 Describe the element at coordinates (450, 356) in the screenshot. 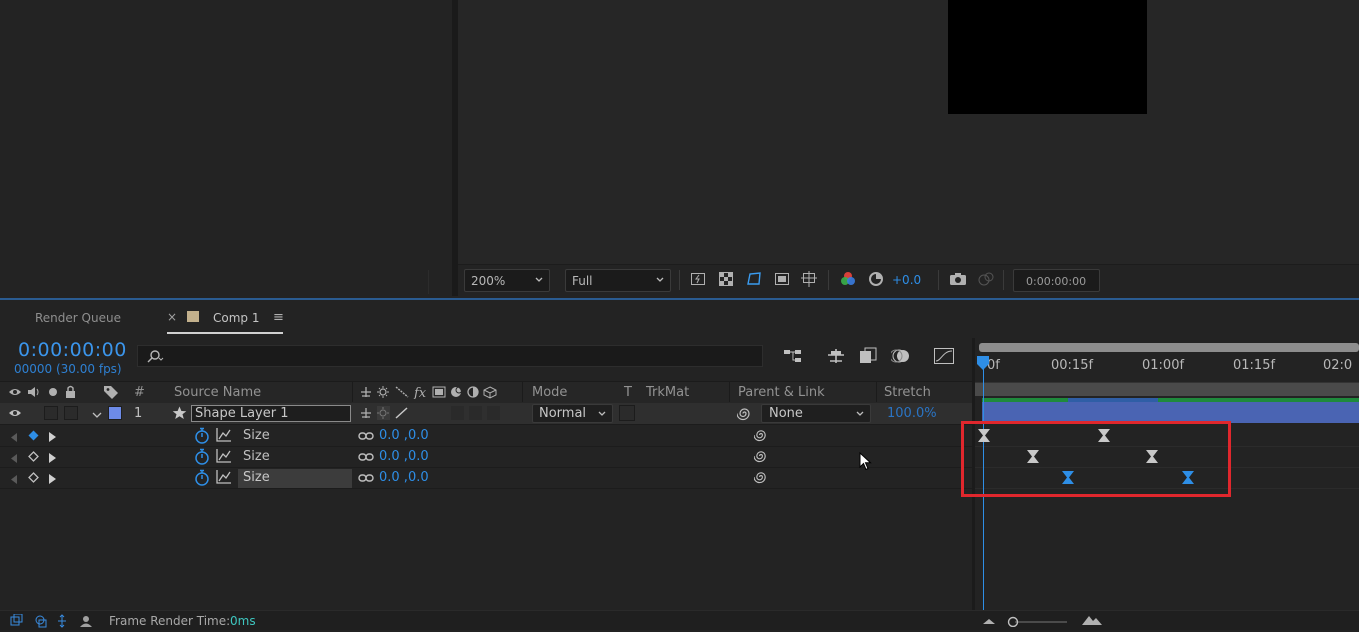

I see `layer-search-input` at that location.